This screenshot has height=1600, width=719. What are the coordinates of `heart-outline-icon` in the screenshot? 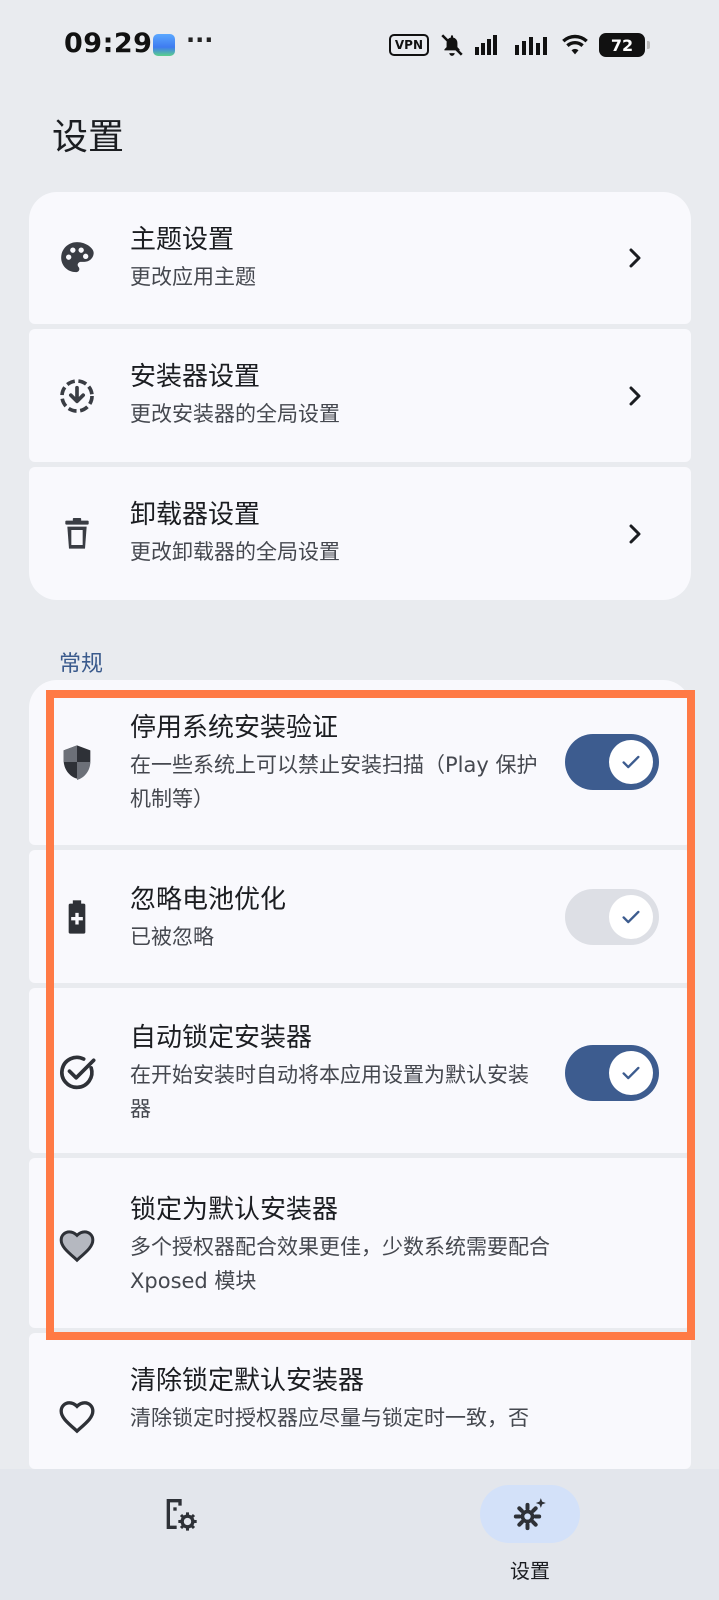 It's located at (77, 1417).